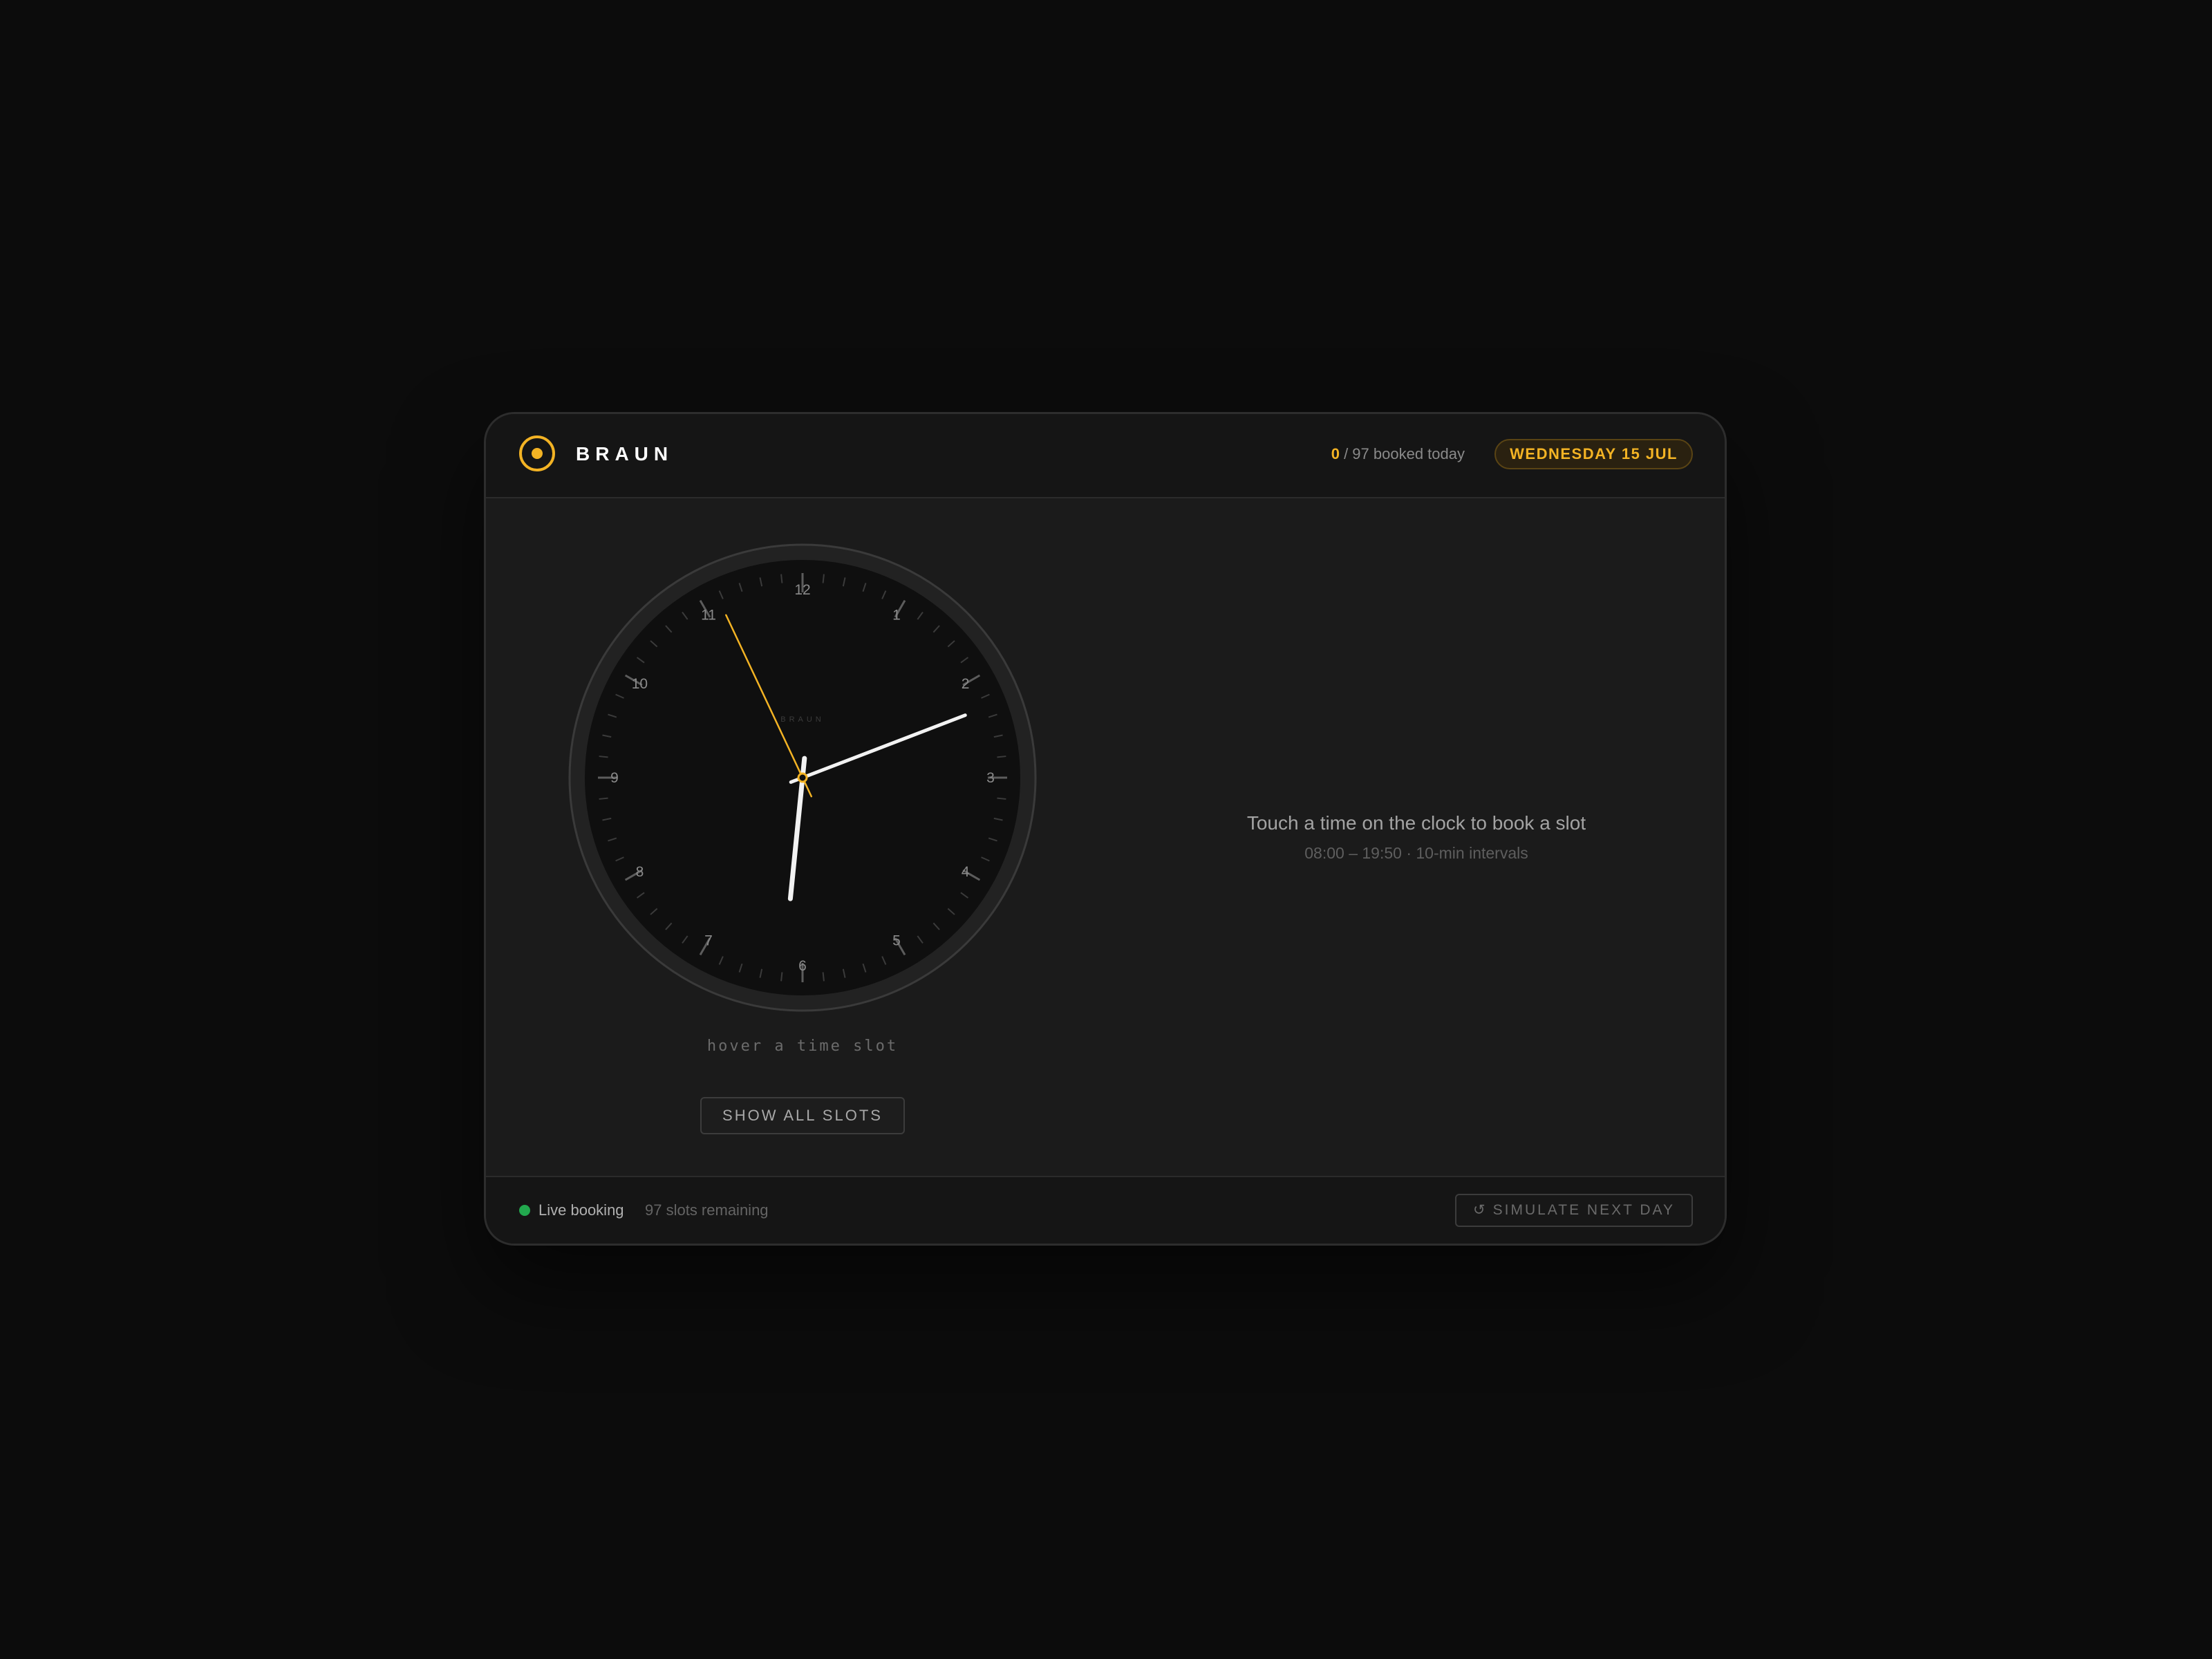 Image resolution: width=2212 pixels, height=1659 pixels. What do you see at coordinates (1593, 454) in the screenshot?
I see `date-badge: WEDNESDAY 15 JUL` at bounding box center [1593, 454].